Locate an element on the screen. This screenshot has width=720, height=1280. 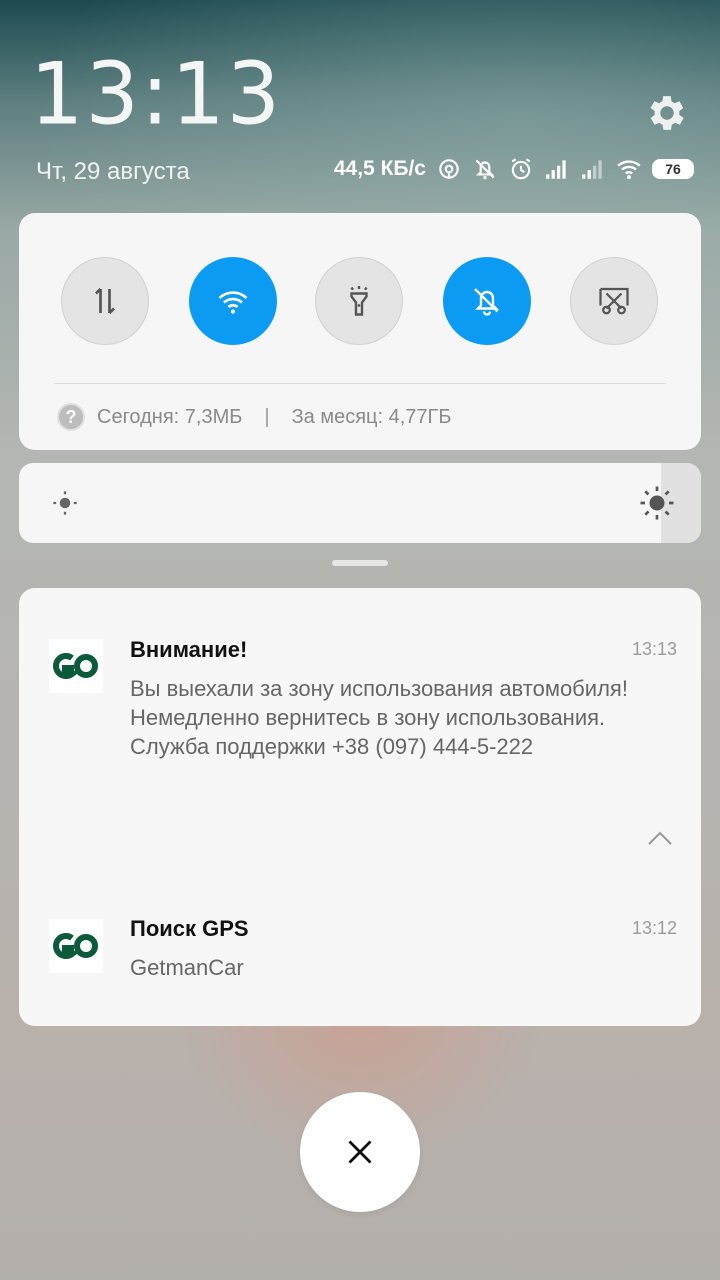
usage-month: За месяц: 4,77ГБ is located at coordinates (371, 416).